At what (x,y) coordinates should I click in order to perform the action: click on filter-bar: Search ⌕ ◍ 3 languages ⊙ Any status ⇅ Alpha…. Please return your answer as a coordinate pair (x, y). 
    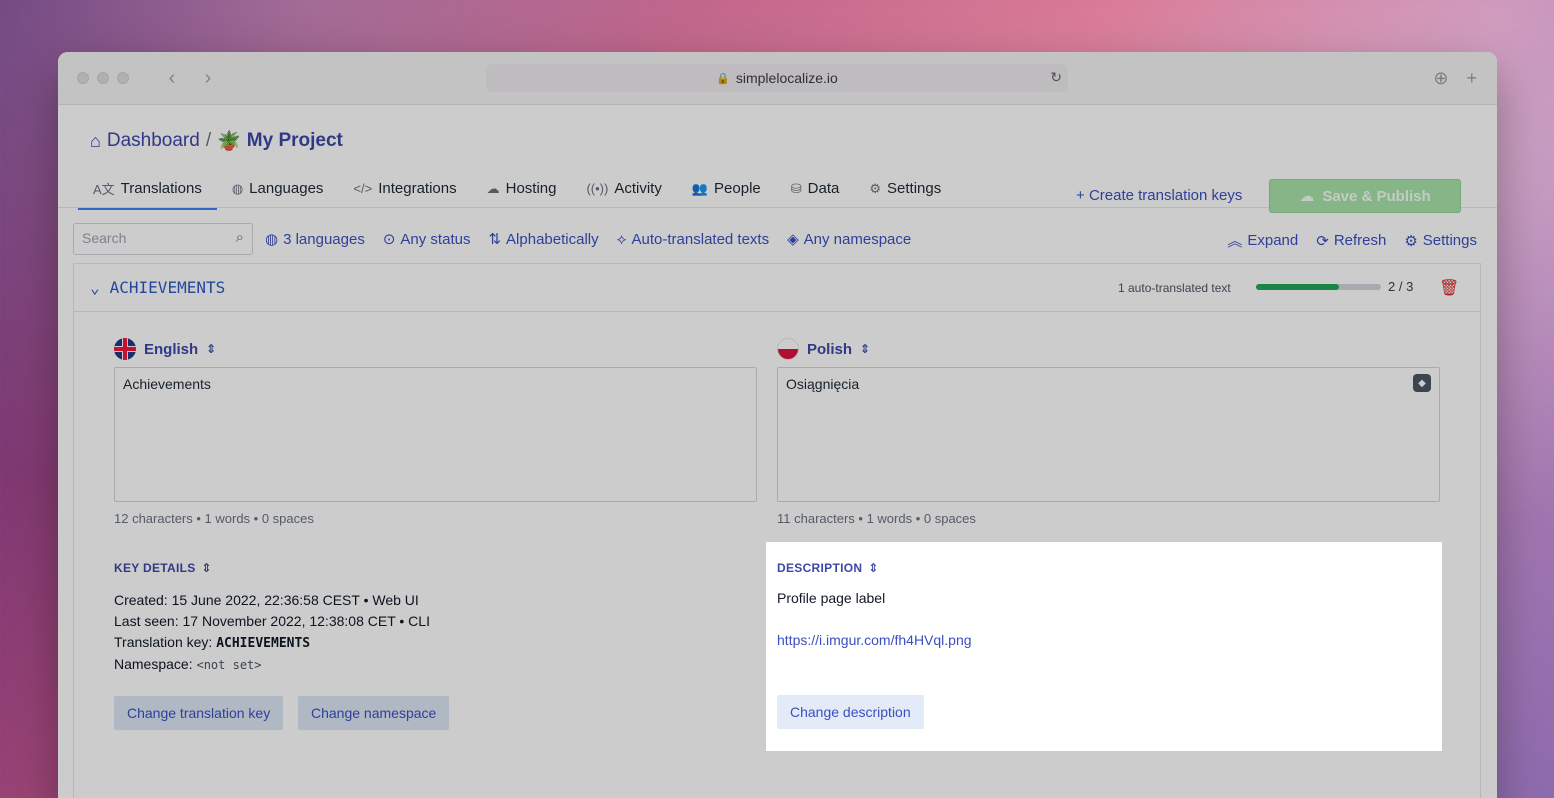
    Looking at the image, I should click on (777, 239).